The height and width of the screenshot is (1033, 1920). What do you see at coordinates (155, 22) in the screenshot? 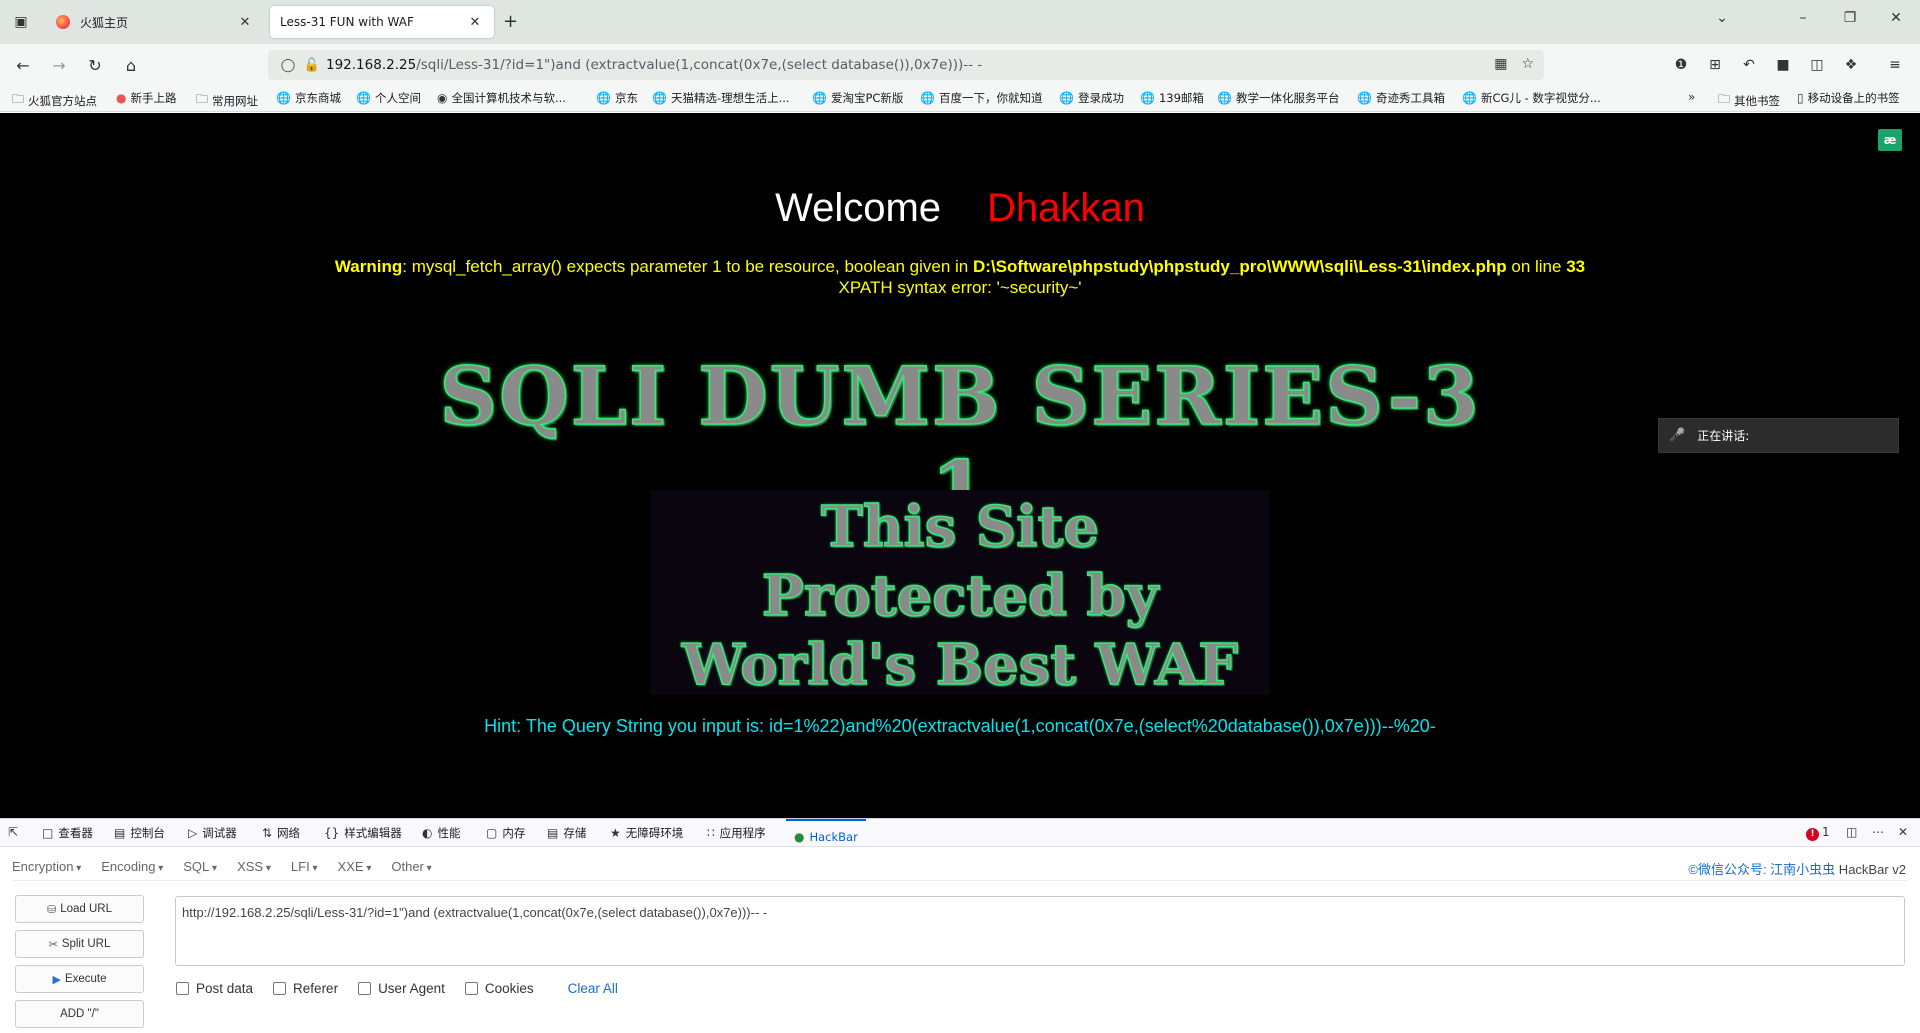
I see `tab-firefox-home: 火狐主页 ✕` at bounding box center [155, 22].